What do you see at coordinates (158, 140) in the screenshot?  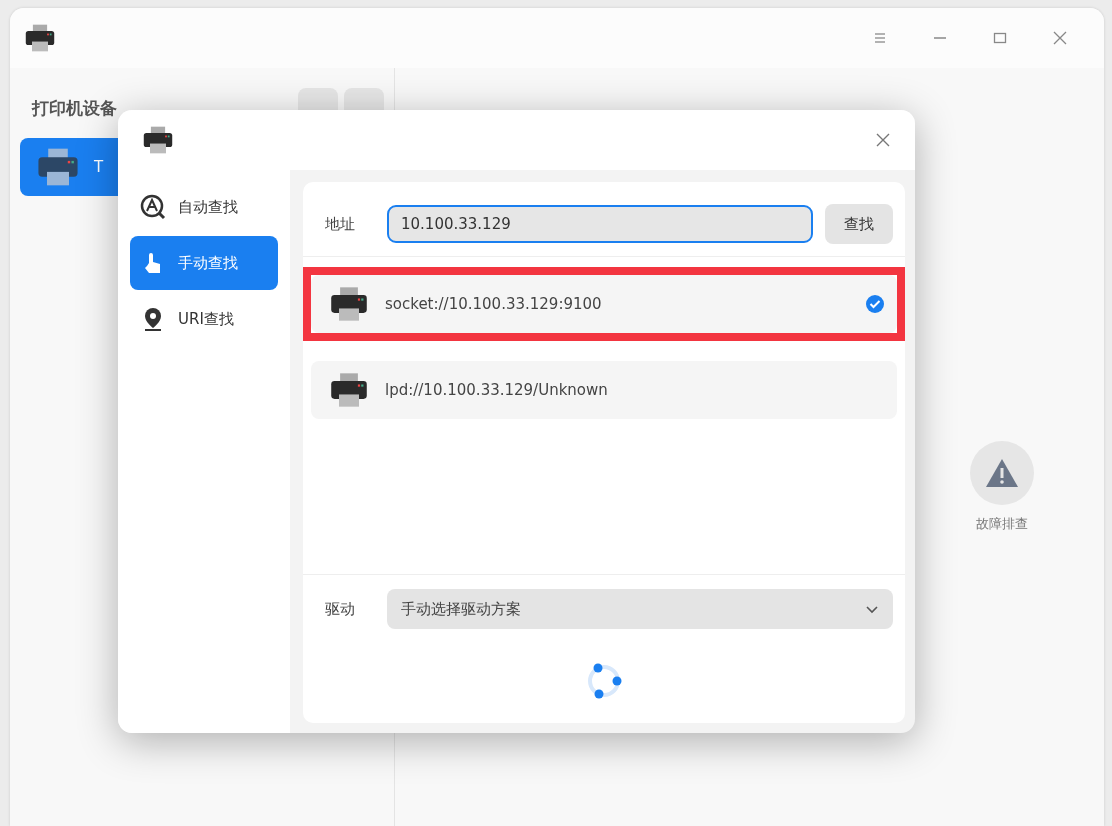 I see `dialog-printer-icon` at bounding box center [158, 140].